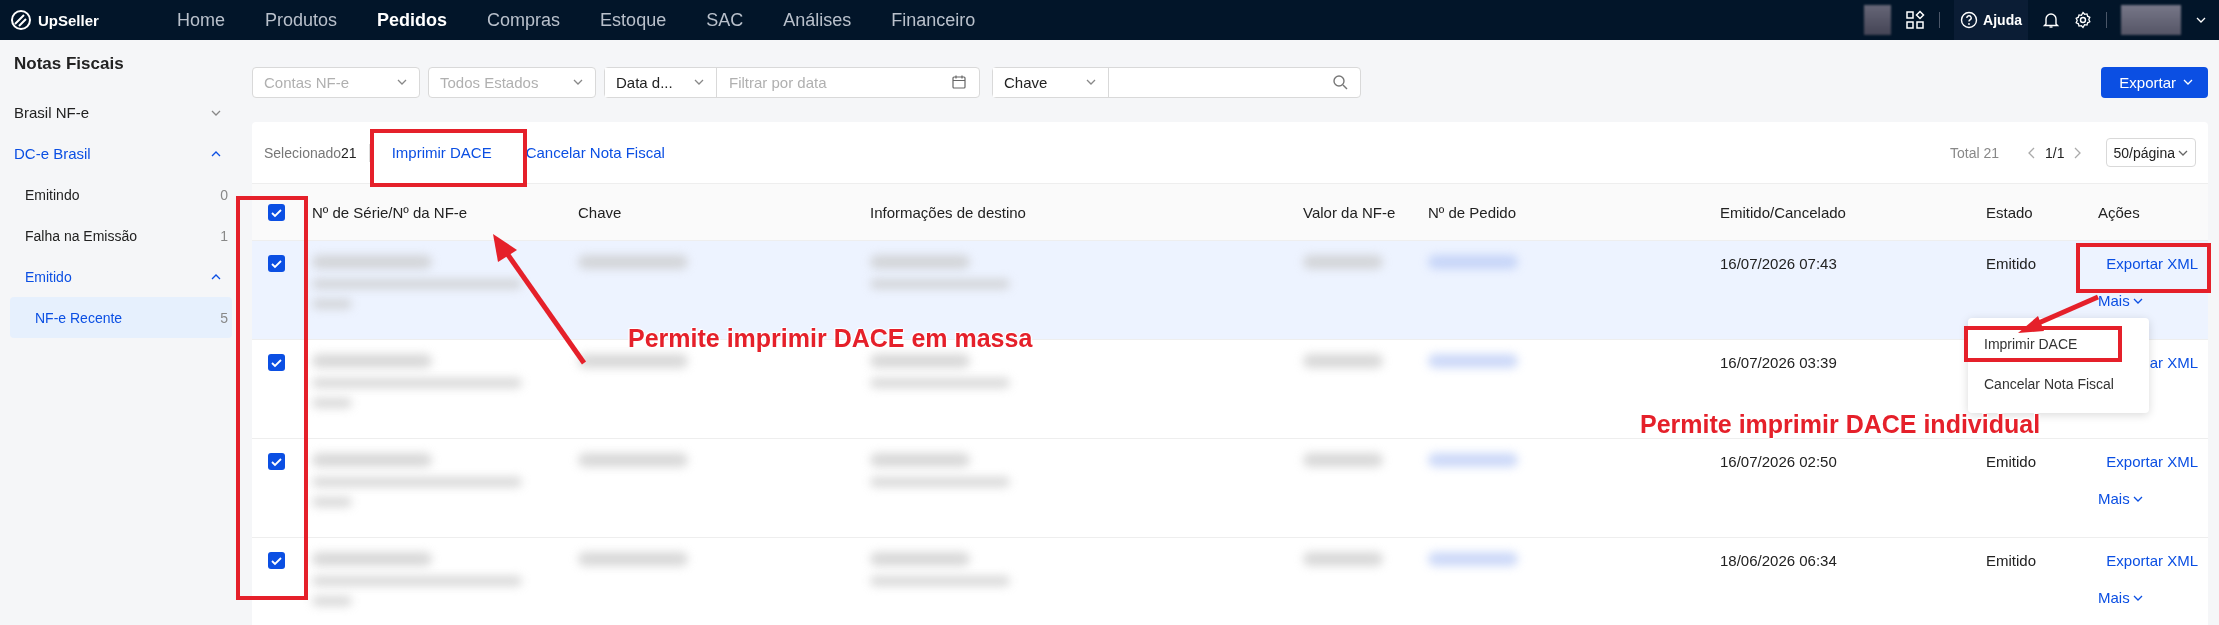 The width and height of the screenshot is (2219, 625). I want to click on bulk-action-link: Cancelar Nota Fiscal, so click(595, 152).